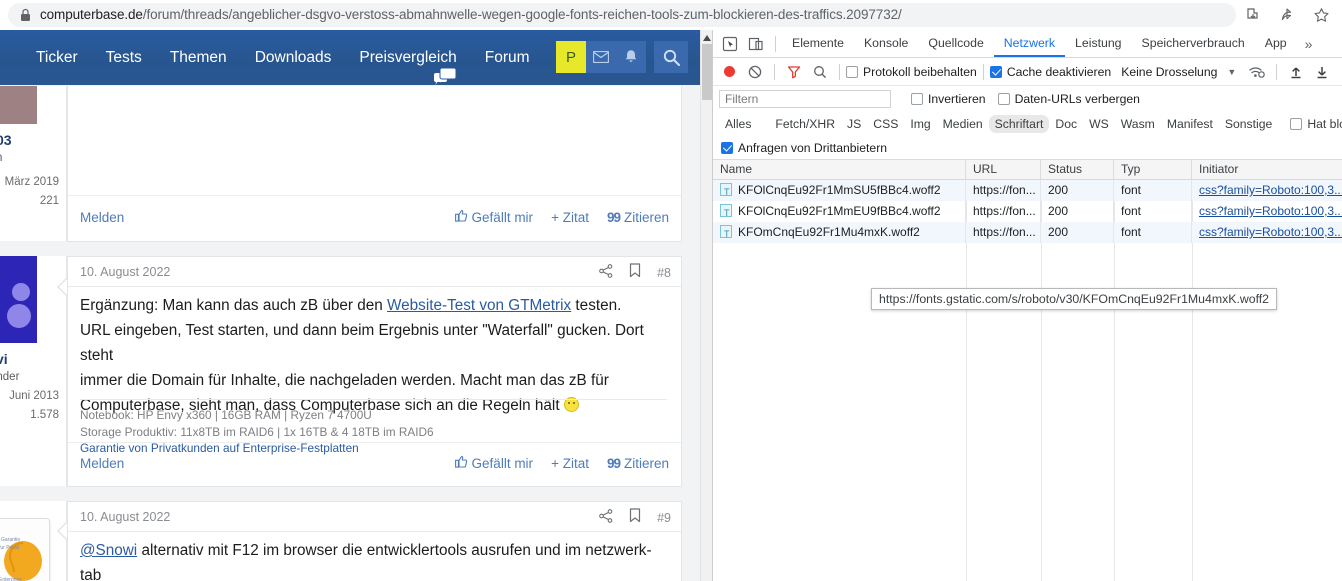 Image resolution: width=1342 pixels, height=581 pixels. What do you see at coordinates (664, 518) in the screenshot?
I see `post-9-number: #9` at bounding box center [664, 518].